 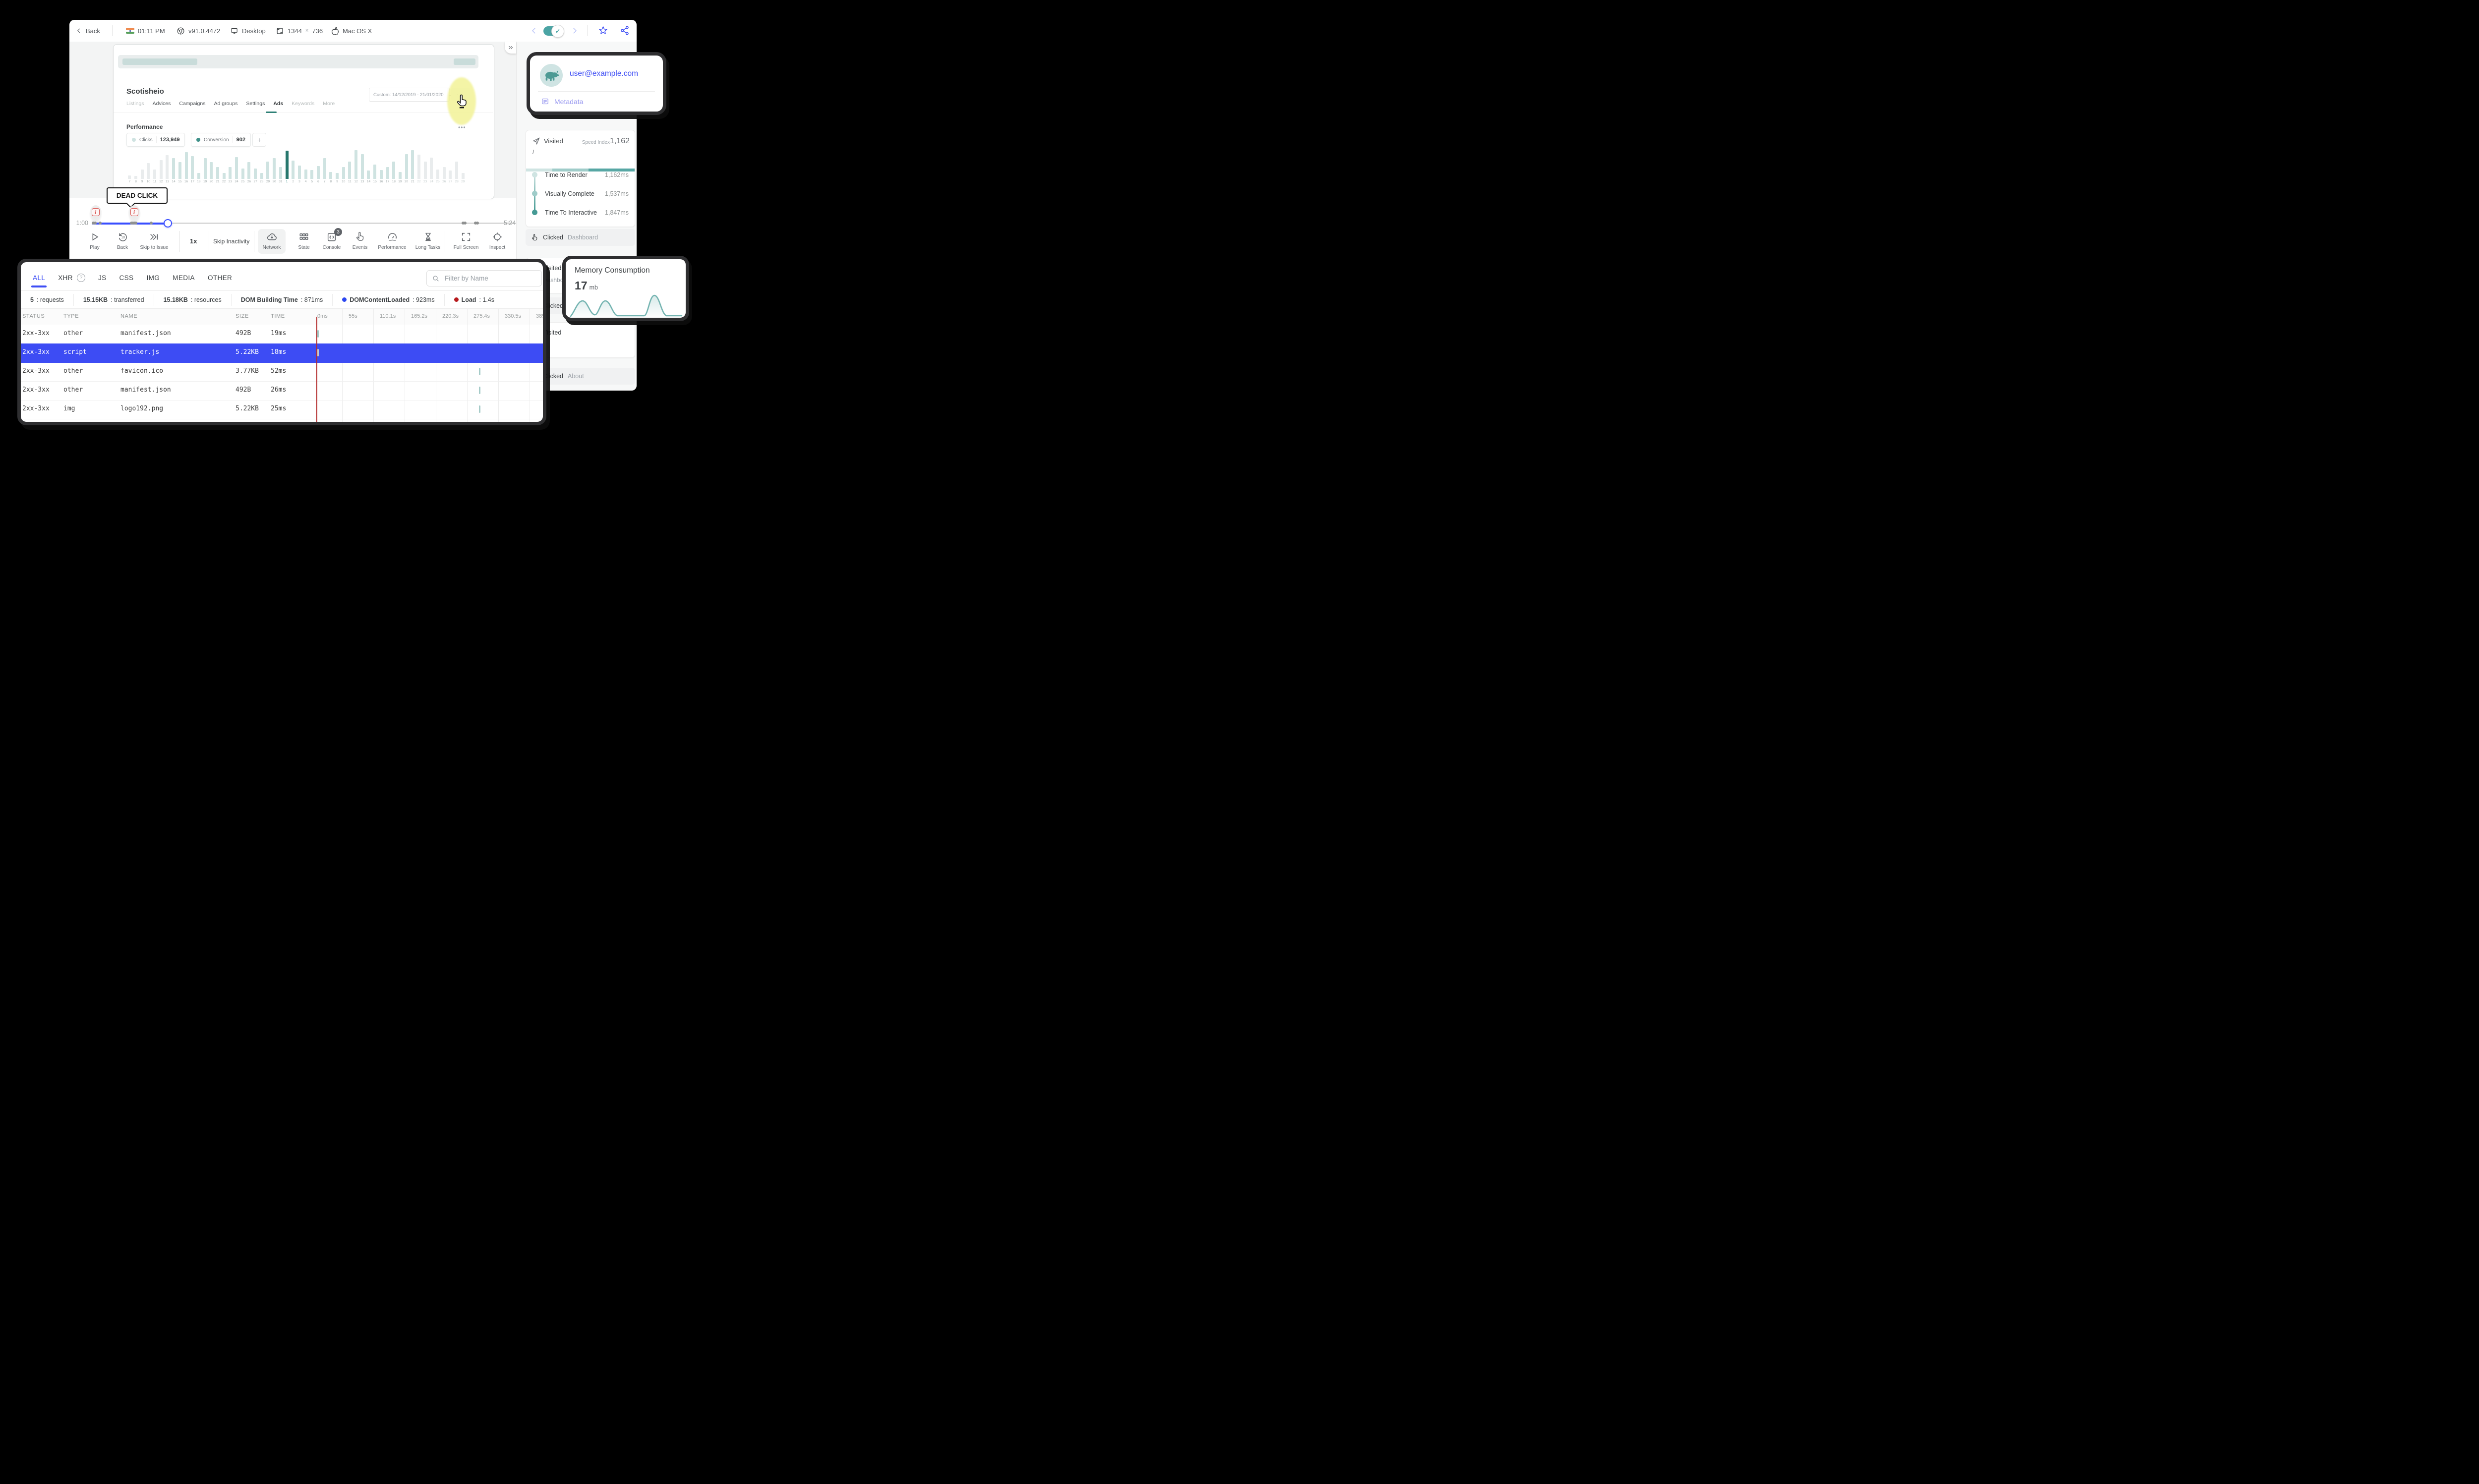 What do you see at coordinates (282, 334) in the screenshot?
I see `table-row: 2xx-3xx other manifest.json 492B 19ms` at bounding box center [282, 334].